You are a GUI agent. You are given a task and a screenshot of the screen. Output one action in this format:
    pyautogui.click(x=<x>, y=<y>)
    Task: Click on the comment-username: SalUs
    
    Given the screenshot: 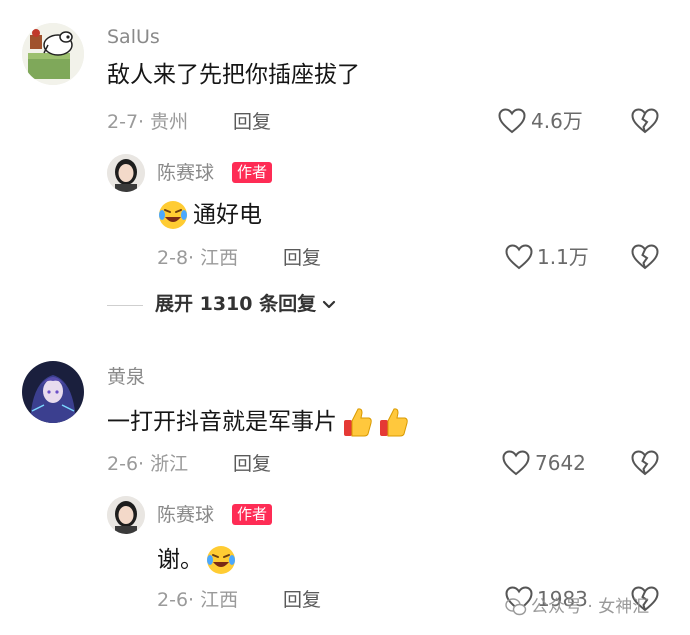 What is the action you would take?
    pyautogui.click(x=133, y=37)
    